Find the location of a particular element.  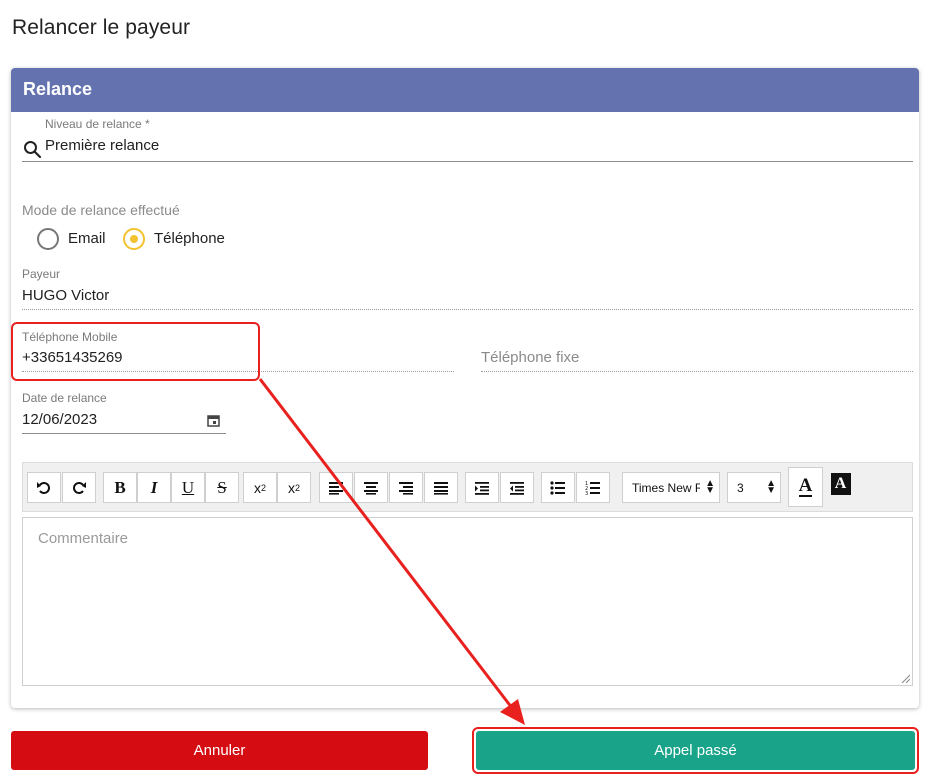

radio-telephone-label: Téléphone is located at coordinates (189, 238).